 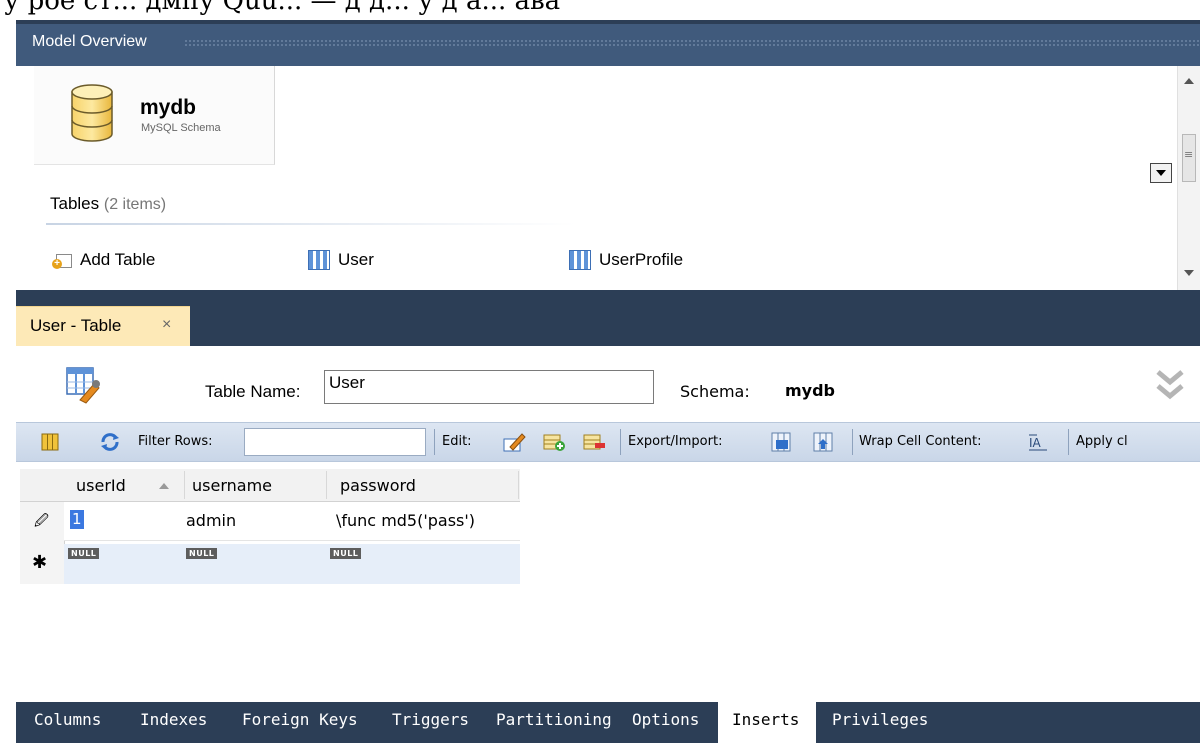 I want to click on collapse-chevron-icon, so click(x=1170, y=386).